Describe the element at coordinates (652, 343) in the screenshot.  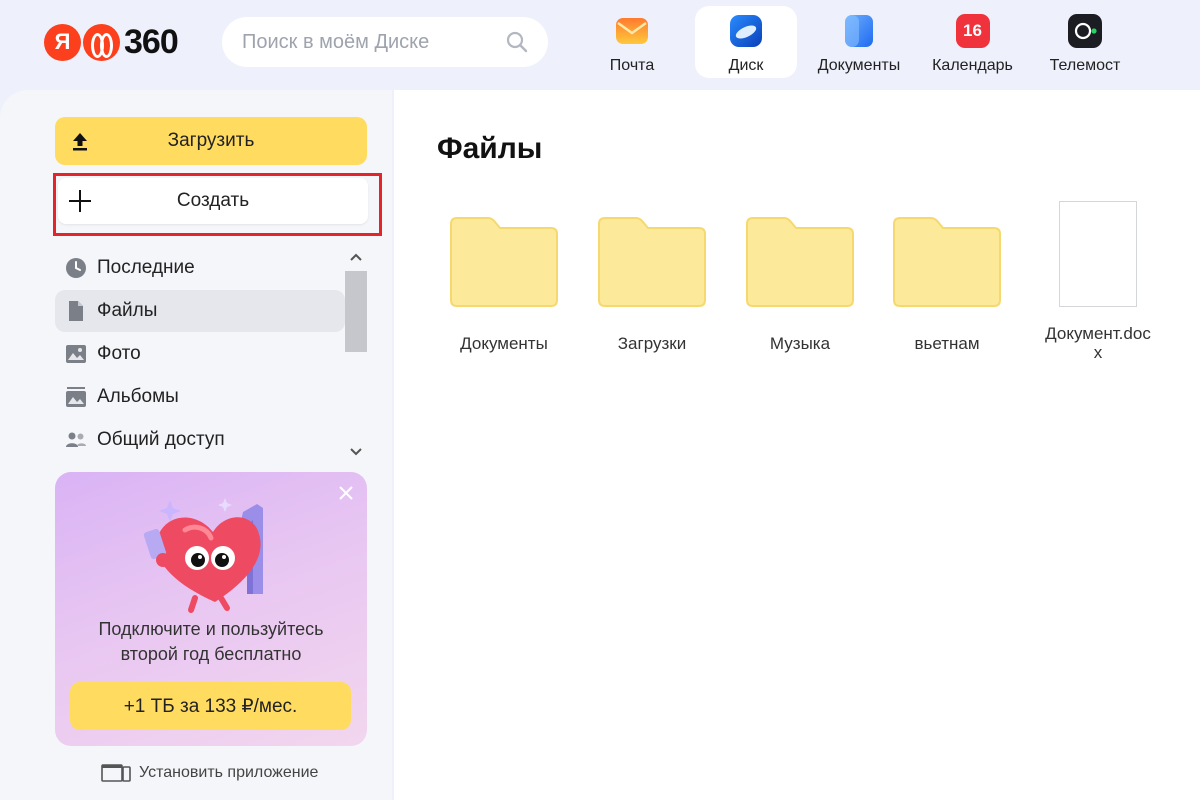
I see `file-name: Загрузки` at that location.